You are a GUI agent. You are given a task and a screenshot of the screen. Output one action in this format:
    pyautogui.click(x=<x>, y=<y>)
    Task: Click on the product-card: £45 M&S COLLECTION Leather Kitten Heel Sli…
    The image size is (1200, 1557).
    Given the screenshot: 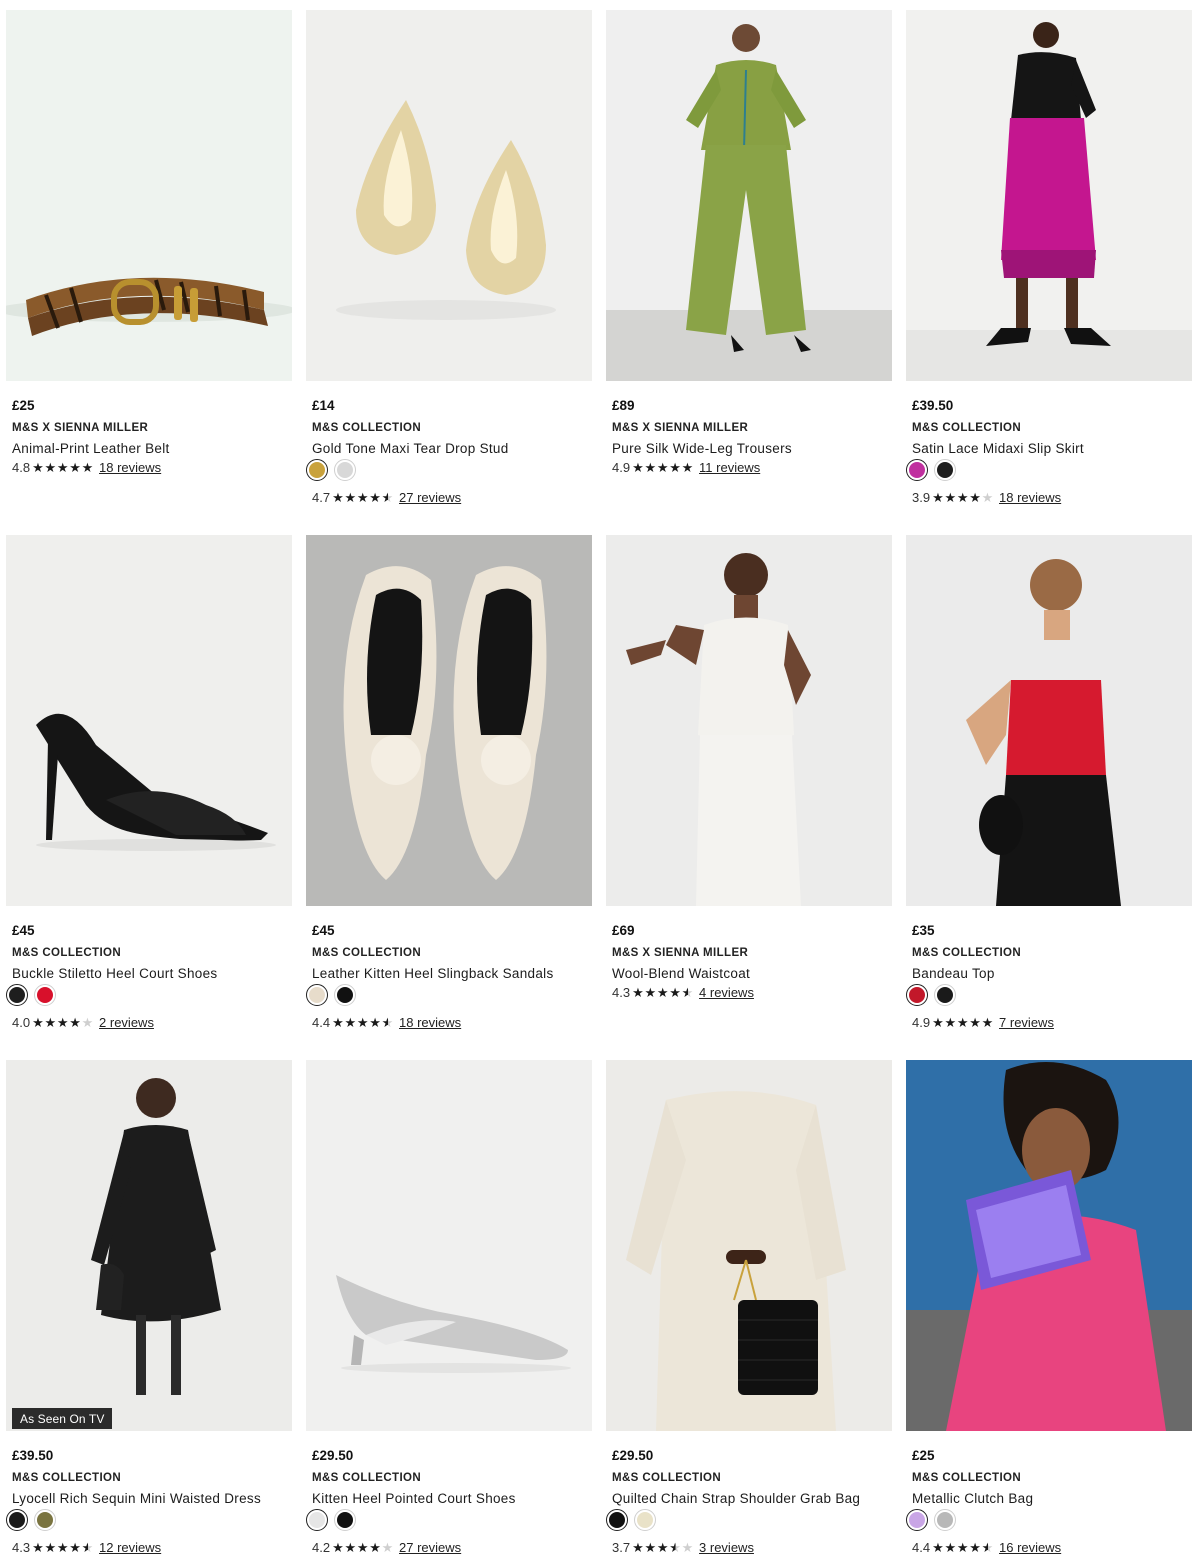 What is the action you would take?
    pyautogui.click(x=449, y=782)
    